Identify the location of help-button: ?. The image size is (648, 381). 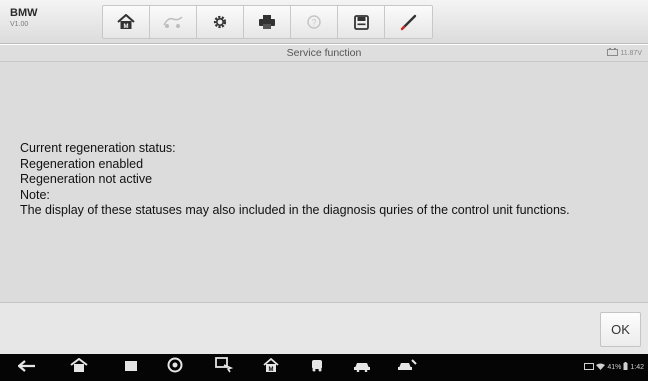
(314, 22).